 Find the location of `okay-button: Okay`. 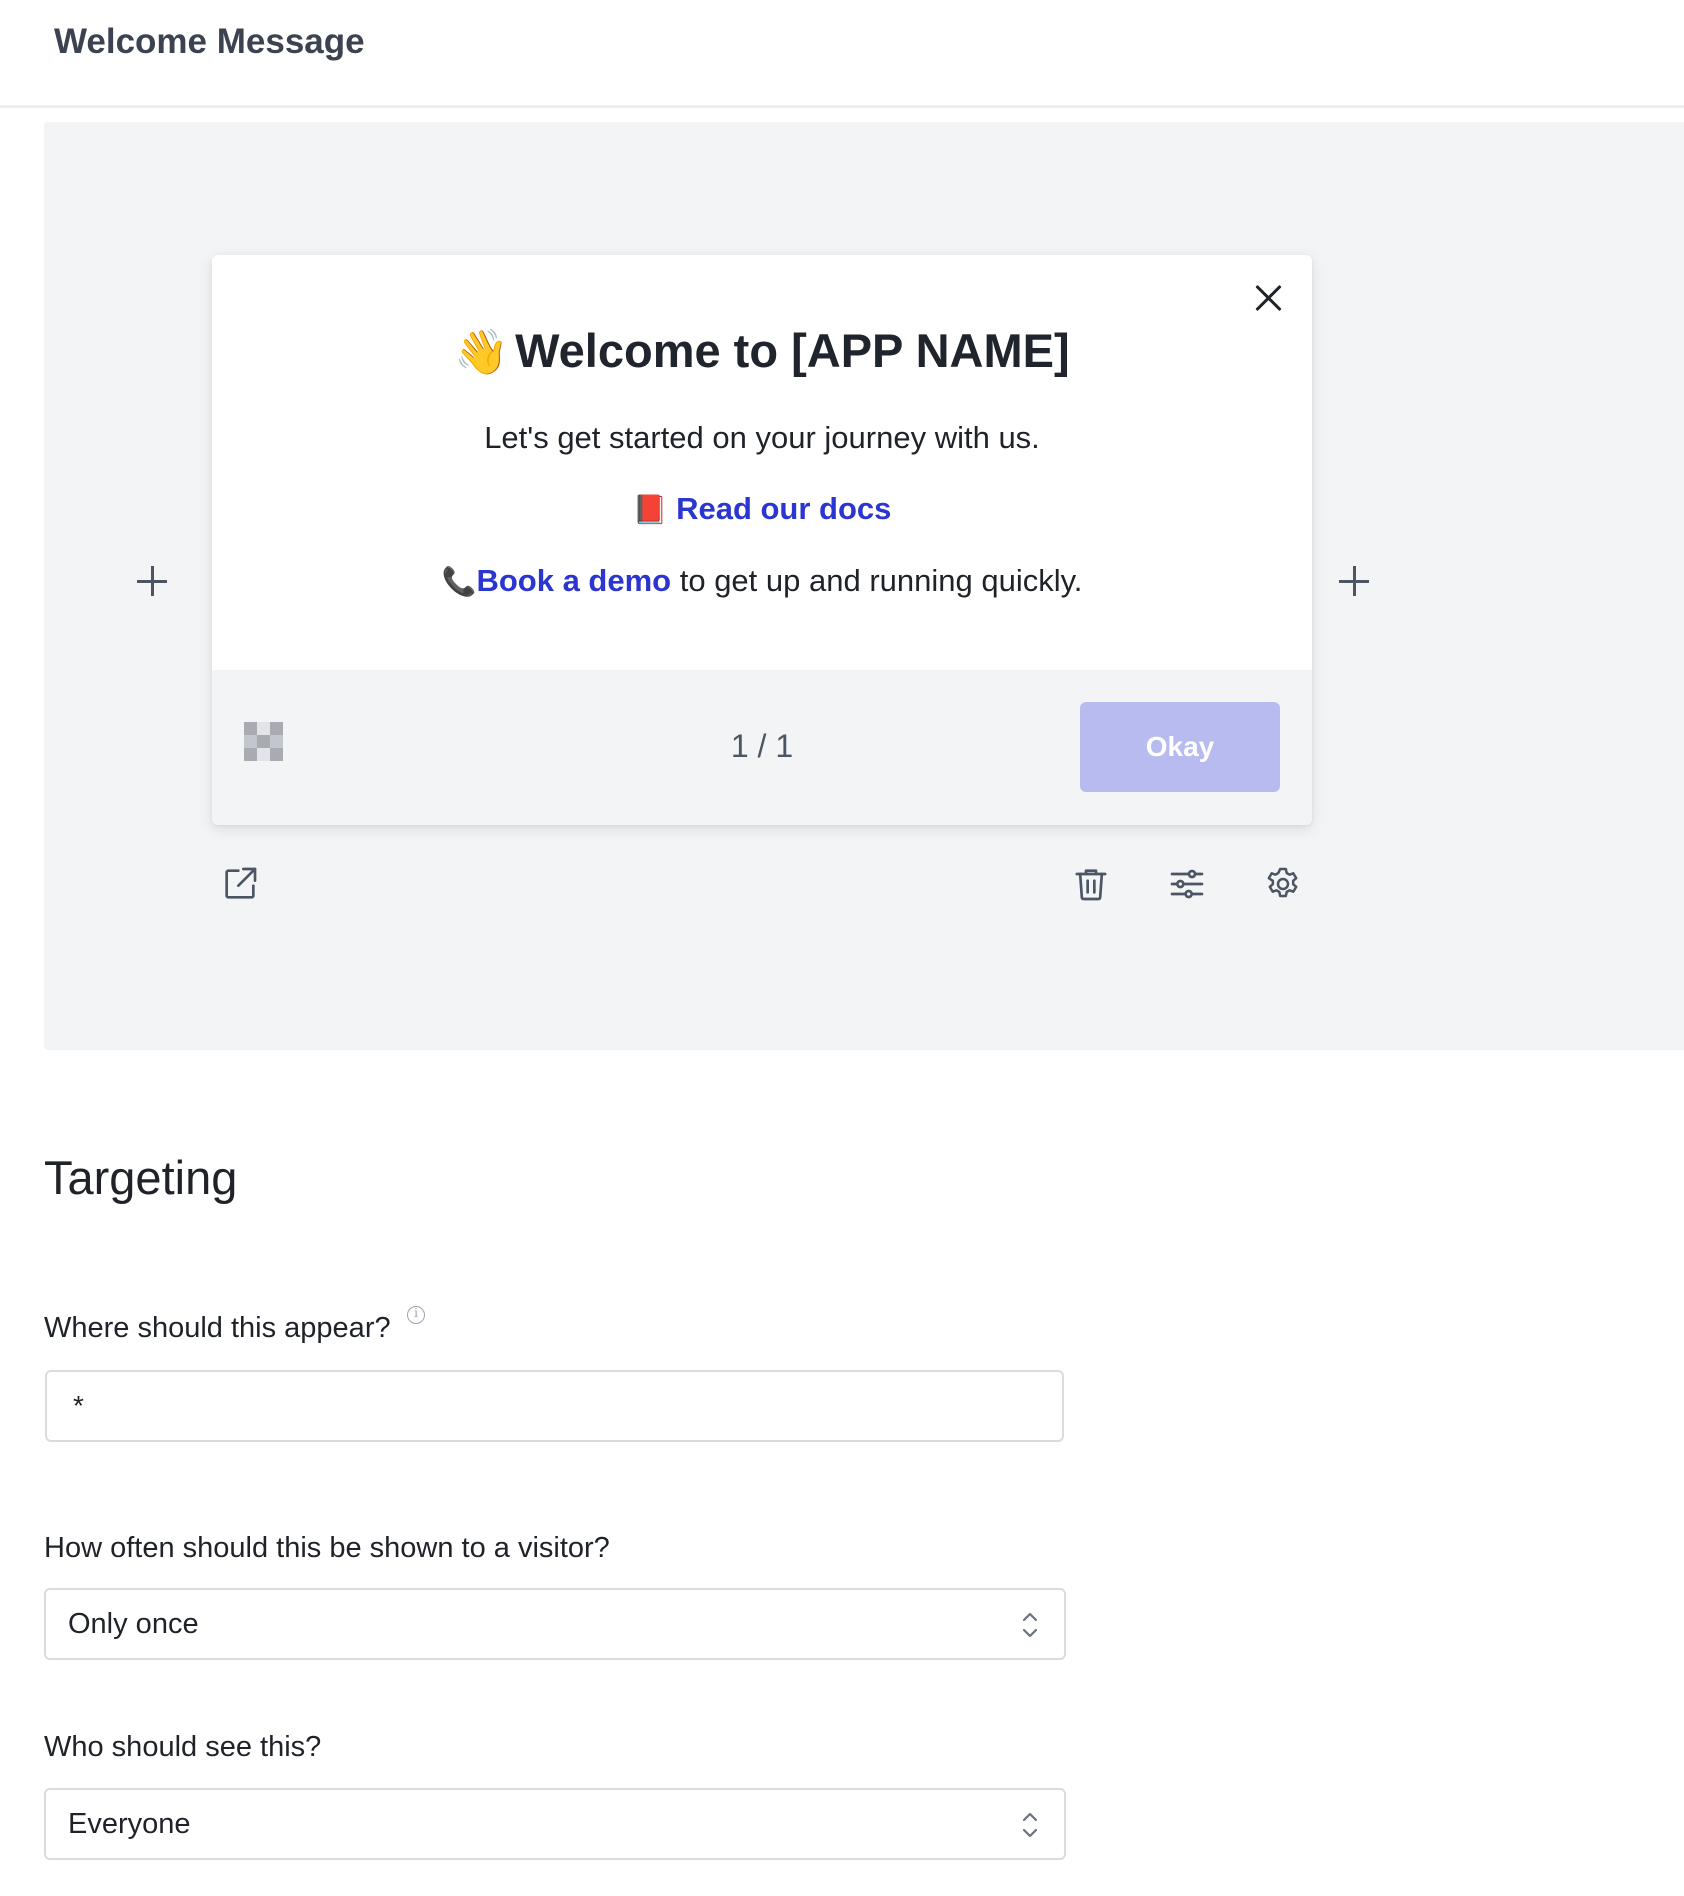

okay-button: Okay is located at coordinates (1180, 747).